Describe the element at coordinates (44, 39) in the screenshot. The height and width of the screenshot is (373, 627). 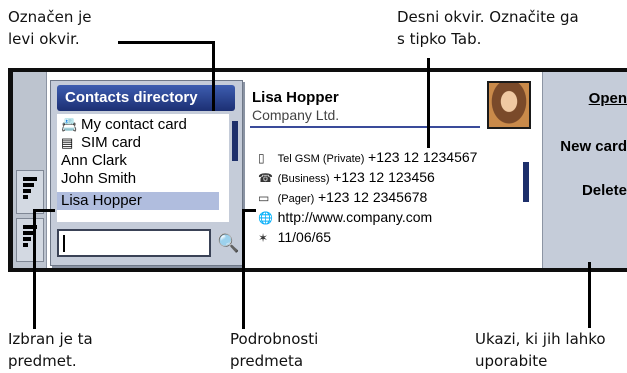
I see `callout-line: levi okvir.` at that location.